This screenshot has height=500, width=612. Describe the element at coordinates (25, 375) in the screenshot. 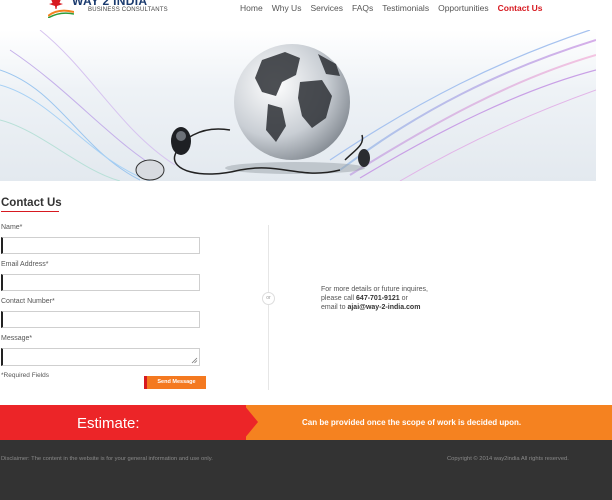

I see `required-note: *Required Fields` at that location.